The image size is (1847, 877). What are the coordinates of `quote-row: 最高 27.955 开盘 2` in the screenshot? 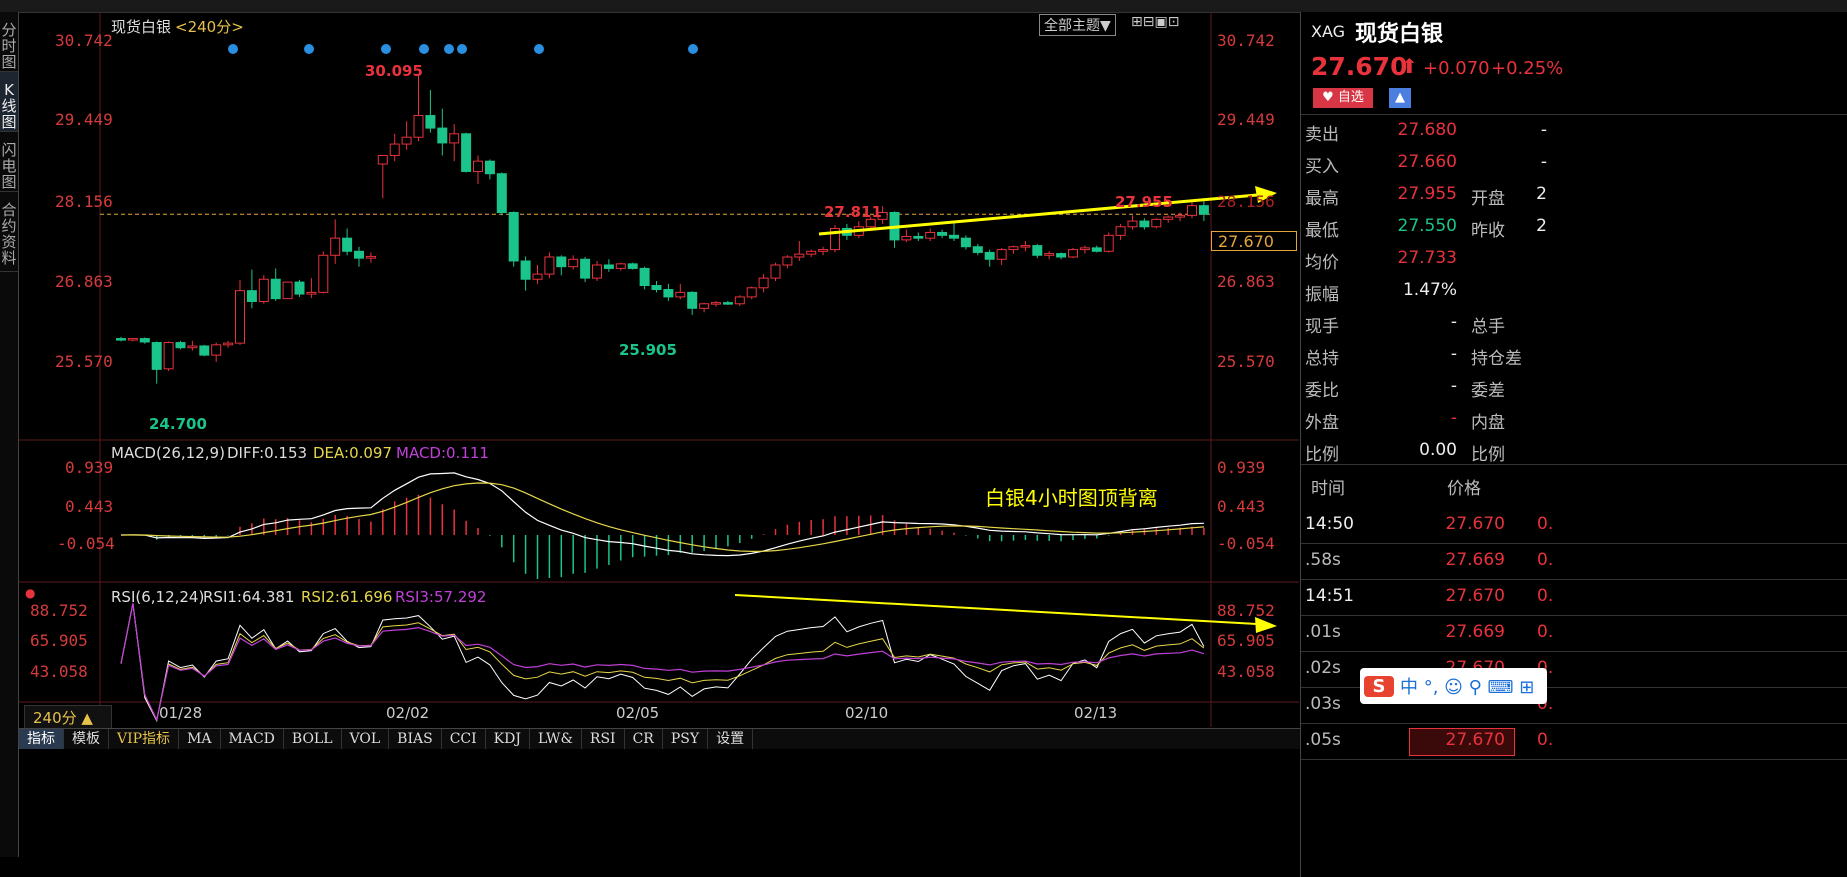 It's located at (1574, 200).